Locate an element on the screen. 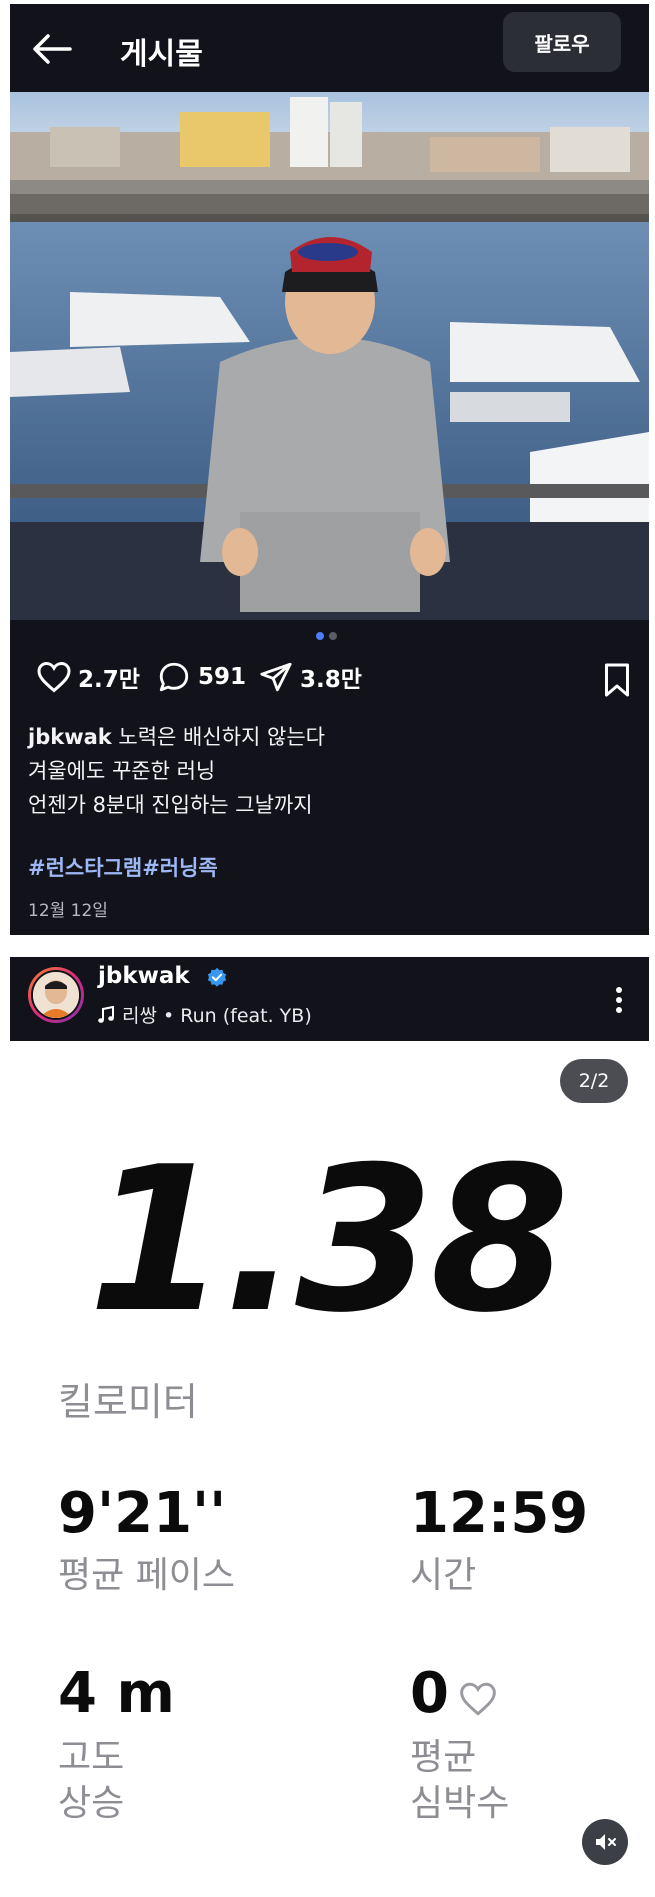 The width and height of the screenshot is (655, 1897). bookmark-icon is located at coordinates (617, 682).